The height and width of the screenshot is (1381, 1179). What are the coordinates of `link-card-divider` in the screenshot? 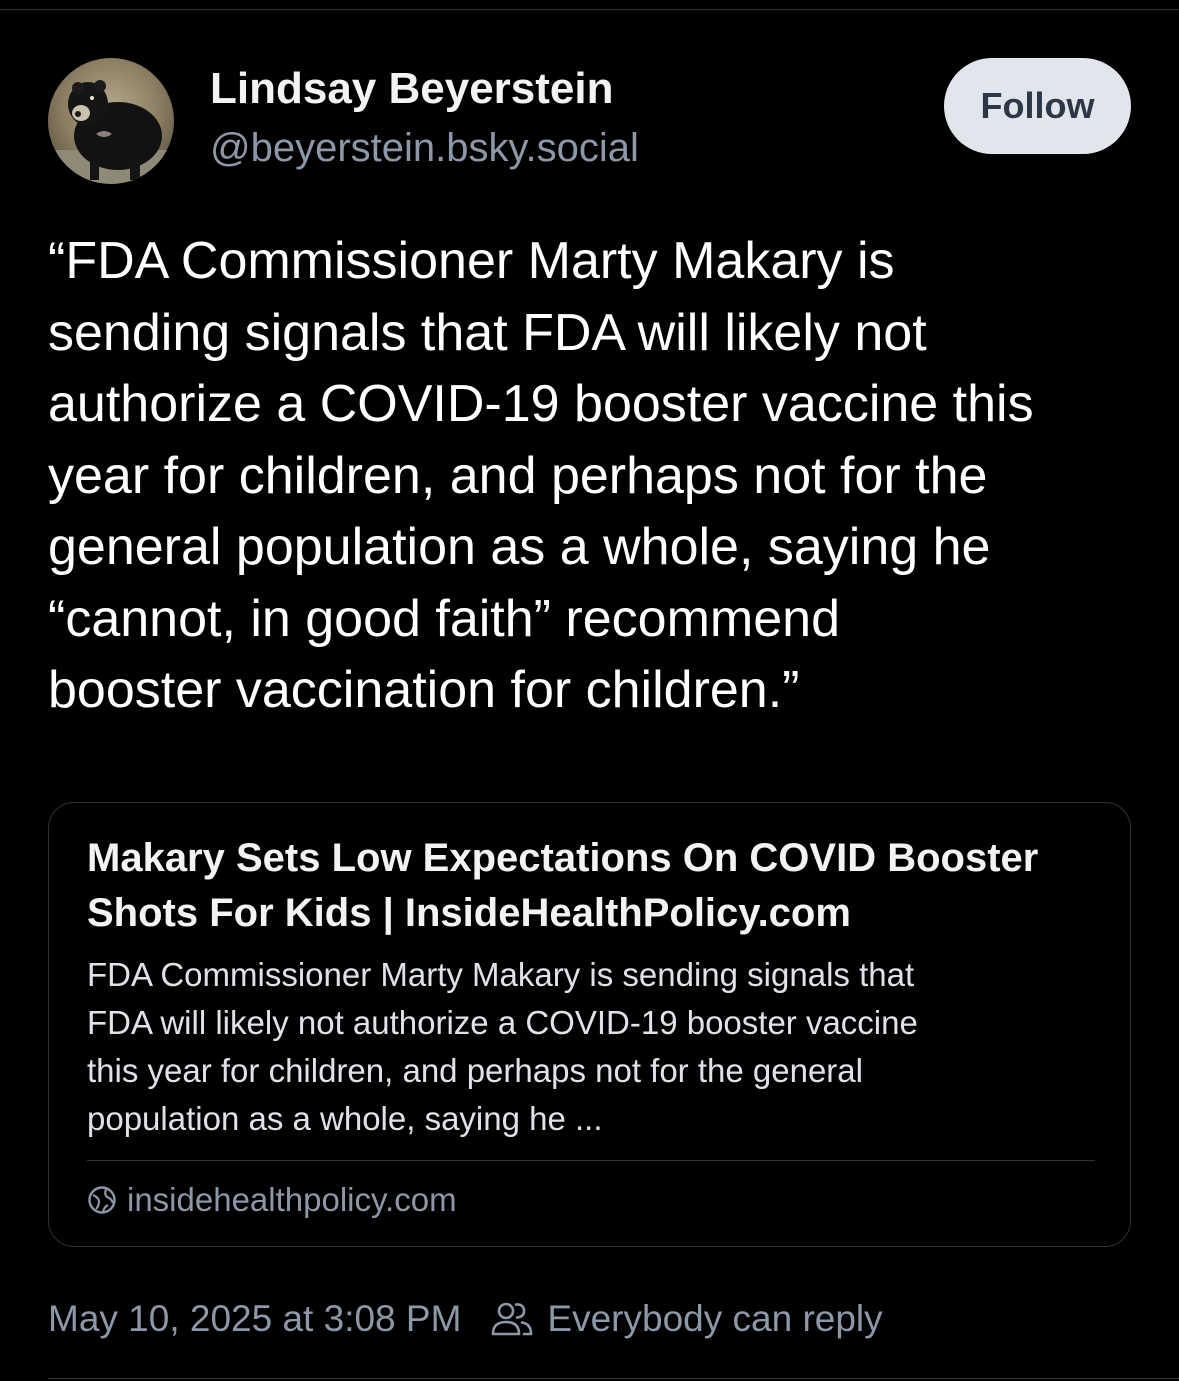 It's located at (591, 1160).